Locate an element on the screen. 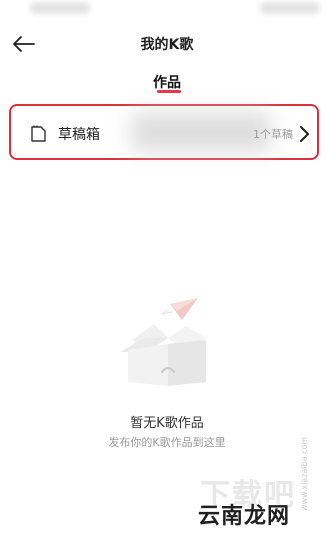 The height and width of the screenshot is (538, 334). header: 我的K歌 is located at coordinates (167, 44).